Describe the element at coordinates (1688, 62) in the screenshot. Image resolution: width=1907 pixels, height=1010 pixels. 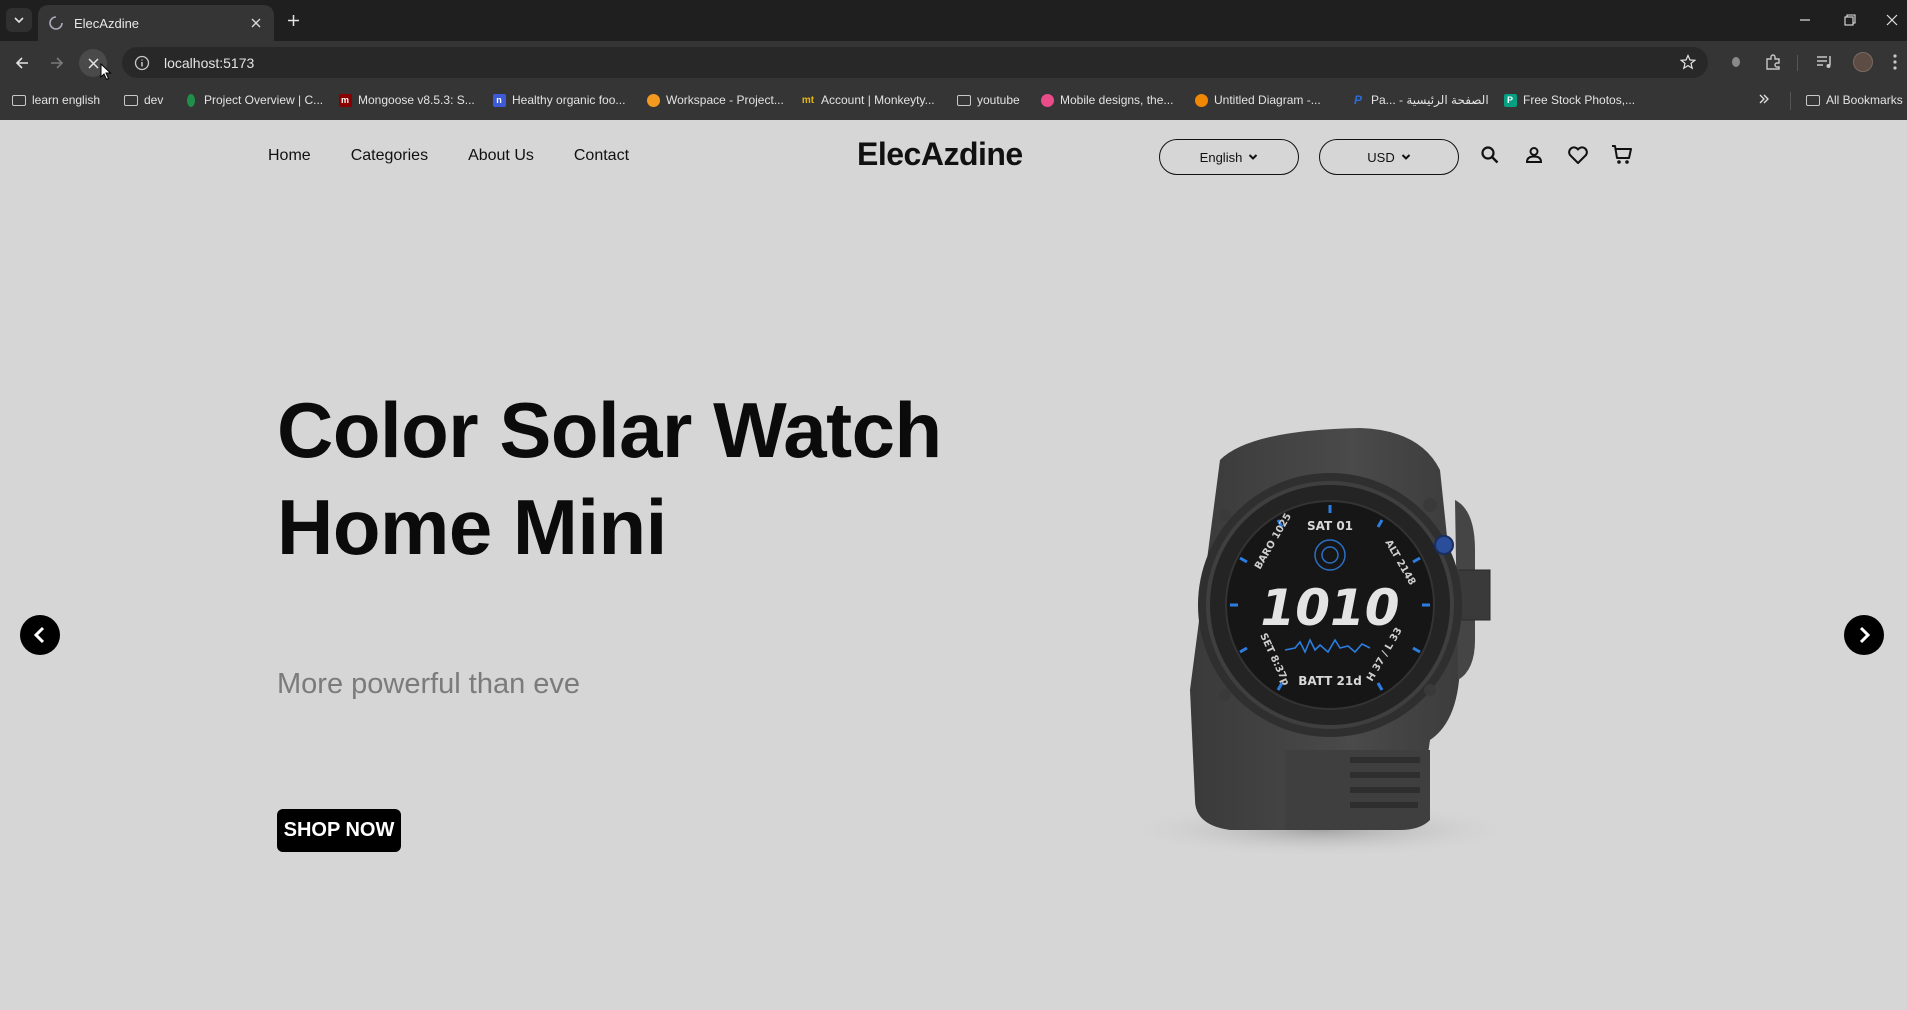
I see `bookmark-star-icon` at that location.